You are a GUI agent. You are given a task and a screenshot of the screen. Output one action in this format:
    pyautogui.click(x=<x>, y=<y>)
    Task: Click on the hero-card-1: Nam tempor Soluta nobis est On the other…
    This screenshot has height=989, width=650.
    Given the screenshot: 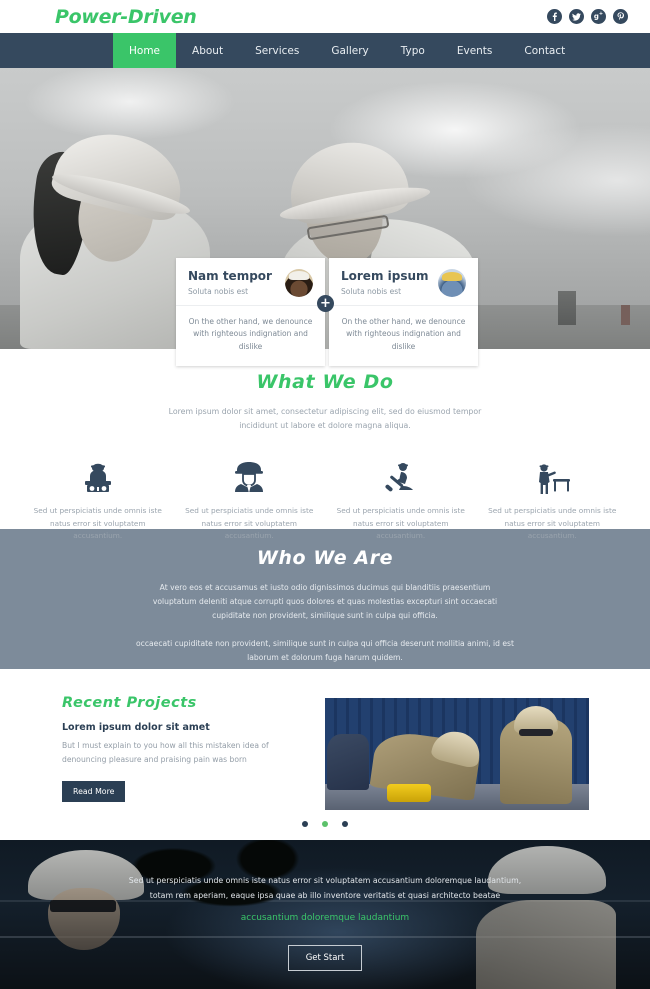 What is the action you would take?
    pyautogui.click(x=250, y=312)
    